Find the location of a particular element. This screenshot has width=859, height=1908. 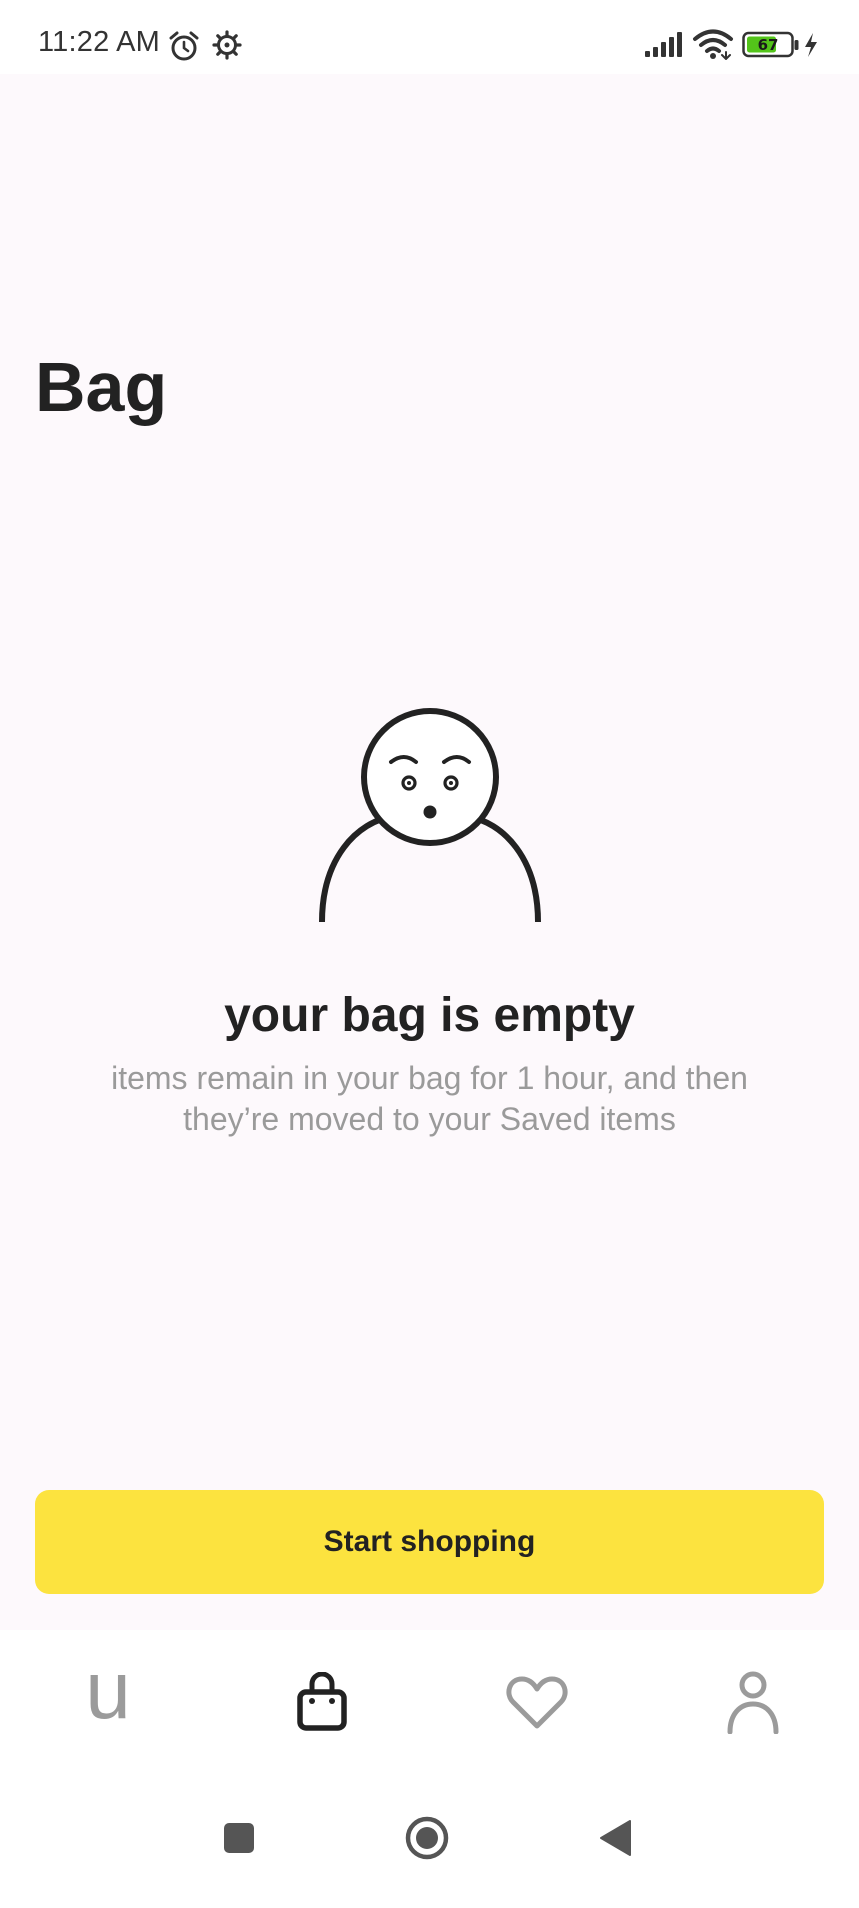

battery-icon: 67 is located at coordinates (770, 44).